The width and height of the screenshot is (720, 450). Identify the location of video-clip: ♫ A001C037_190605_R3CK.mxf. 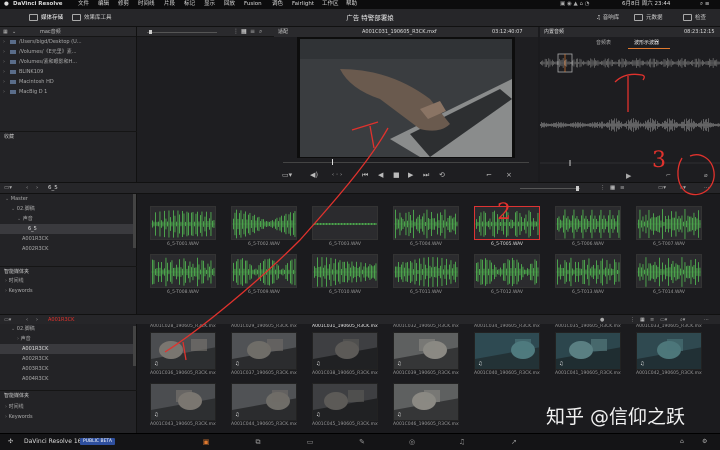
(264, 354).